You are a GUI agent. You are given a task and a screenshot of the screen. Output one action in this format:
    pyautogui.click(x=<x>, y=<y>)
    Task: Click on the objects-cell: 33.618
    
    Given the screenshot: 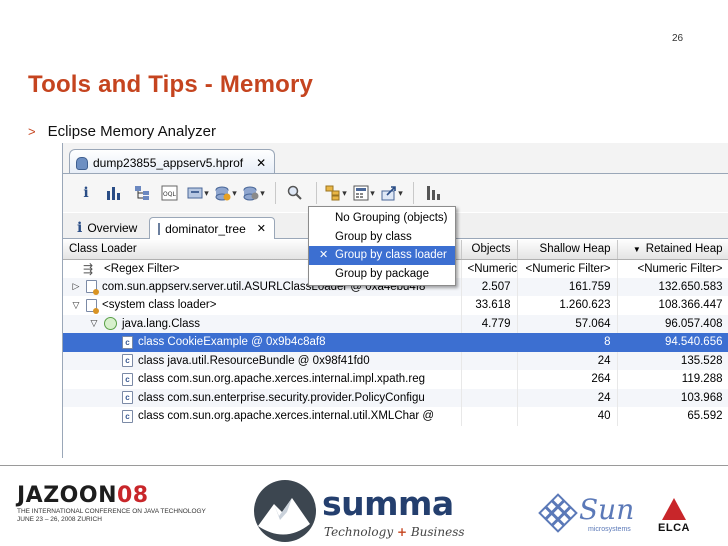 What is the action you would take?
    pyautogui.click(x=489, y=305)
    